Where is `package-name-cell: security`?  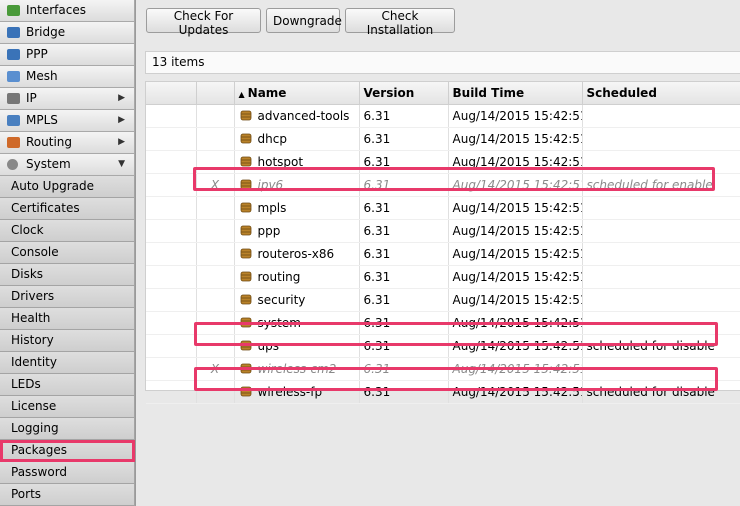 package-name-cell: security is located at coordinates (297, 300).